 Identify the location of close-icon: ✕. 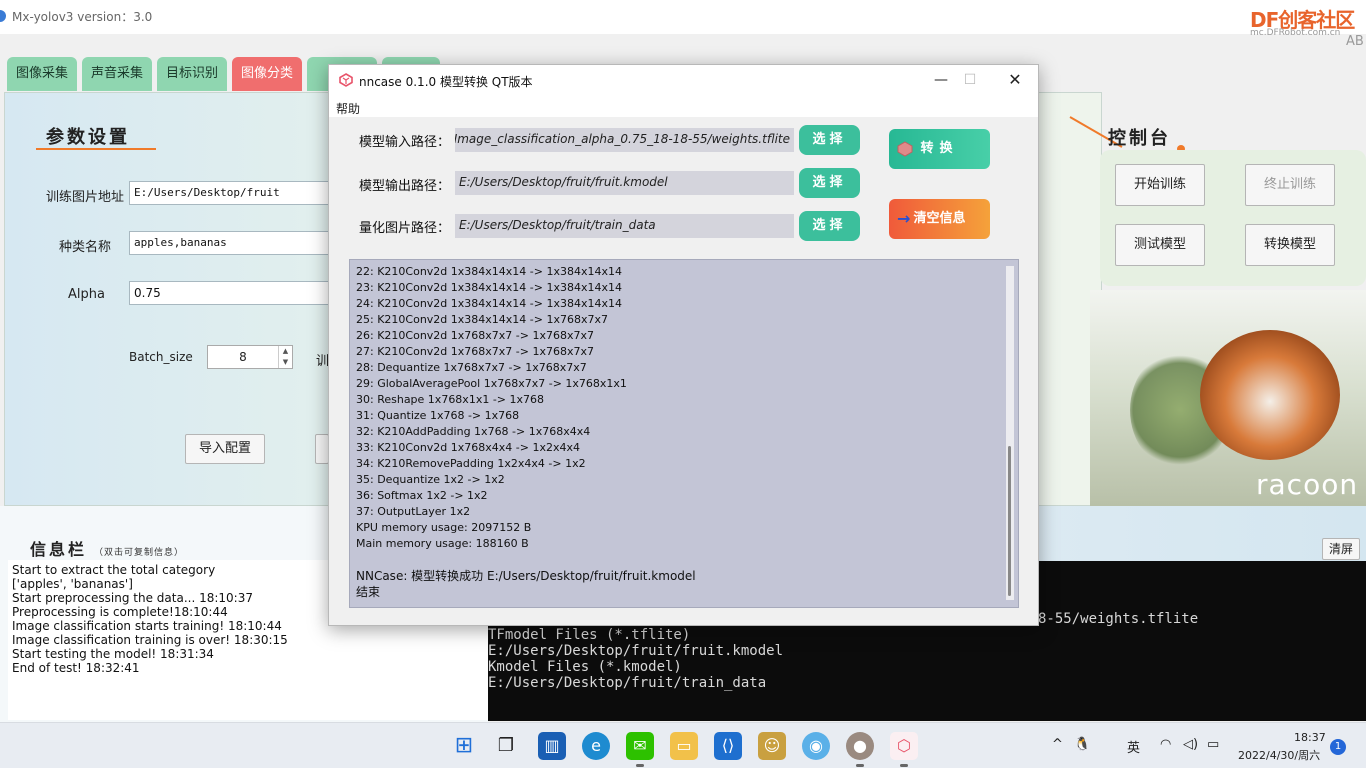
(1015, 80).